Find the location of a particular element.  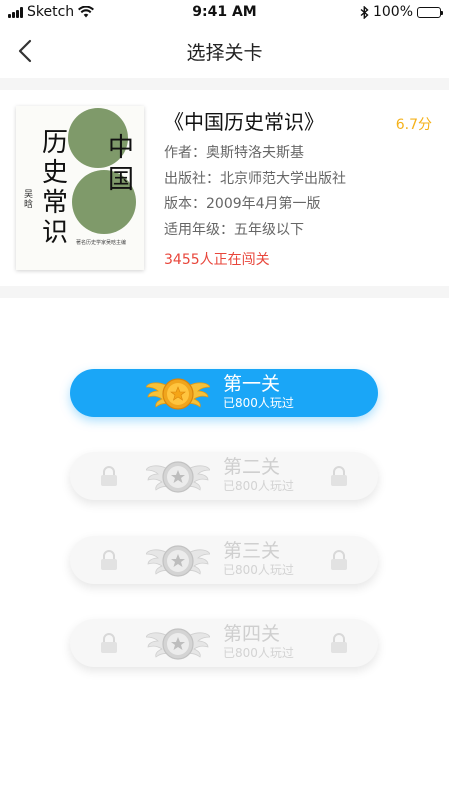

page-title: 选择关卡 is located at coordinates (224, 53).